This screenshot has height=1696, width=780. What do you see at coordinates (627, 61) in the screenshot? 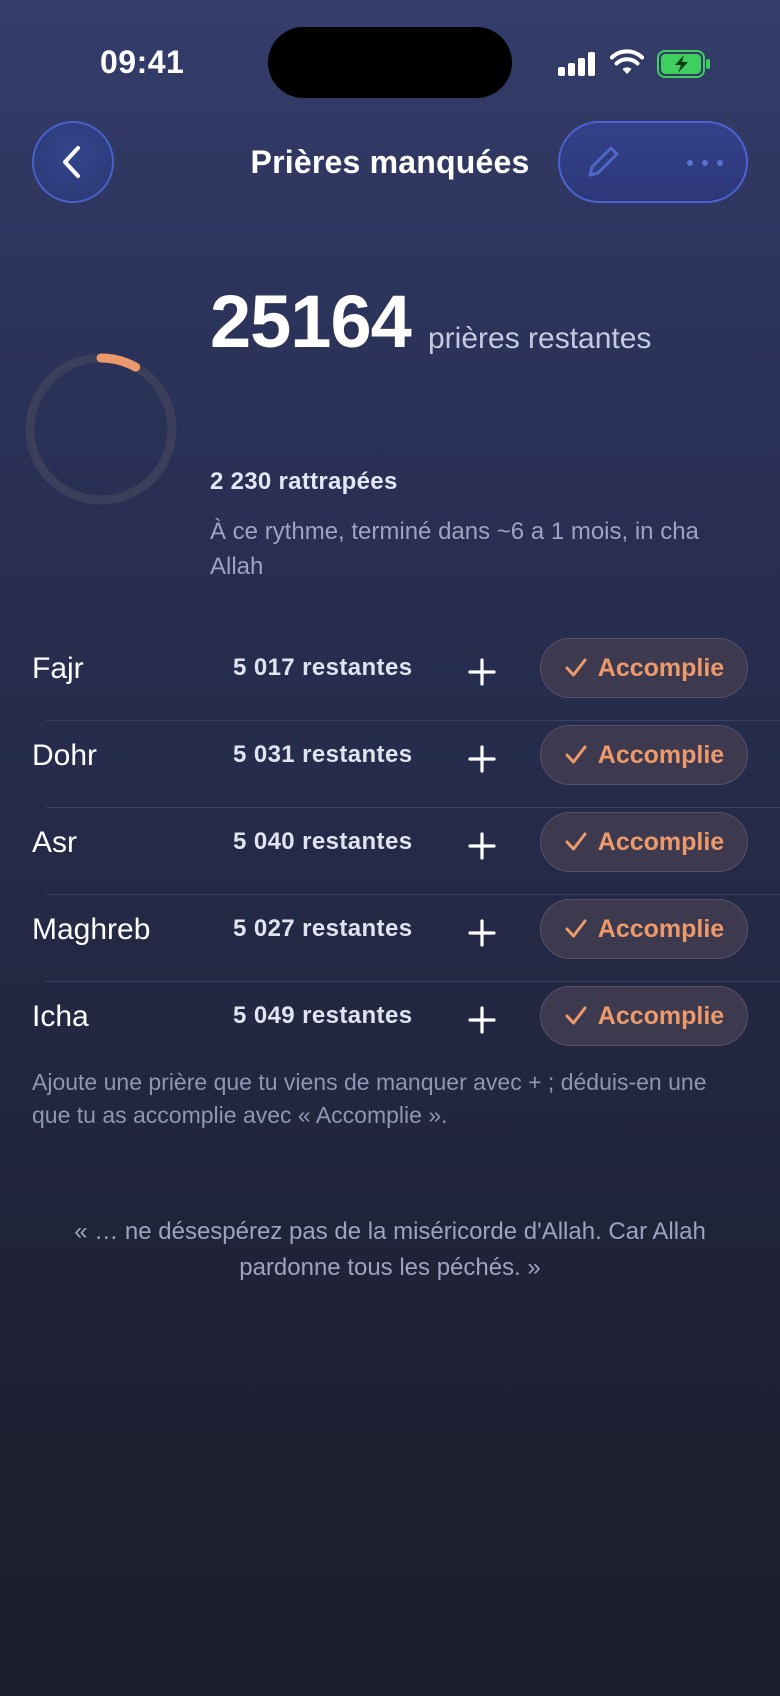
I see `wifi-icon` at bounding box center [627, 61].